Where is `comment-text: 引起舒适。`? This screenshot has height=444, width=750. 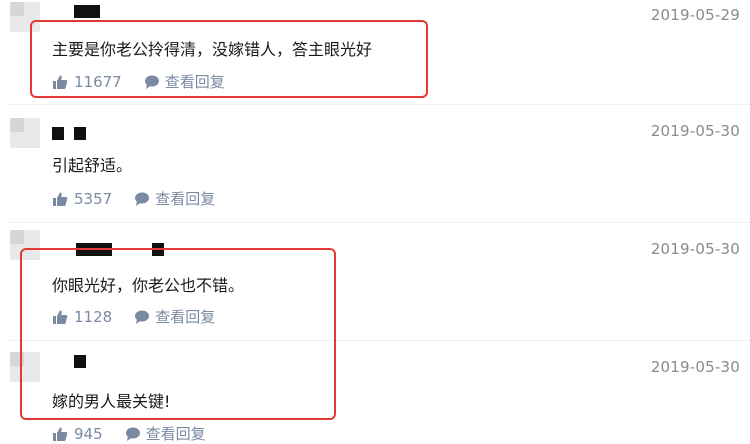
comment-text: 引起舒适。 is located at coordinates (92, 165).